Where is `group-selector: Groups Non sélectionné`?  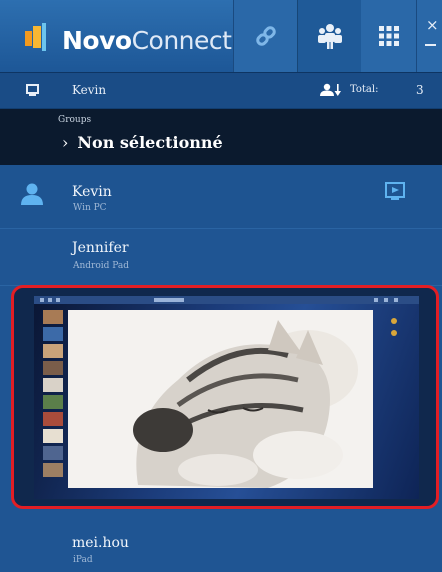
group-selector: Groups Non sélectionné is located at coordinates (221, 137).